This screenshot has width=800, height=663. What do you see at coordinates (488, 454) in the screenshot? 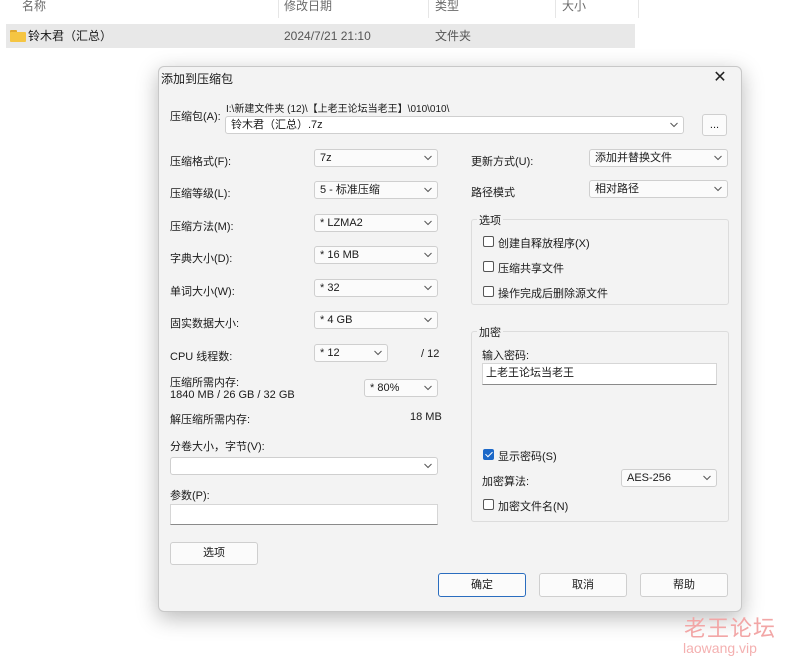
I see `show-password-checkbox` at bounding box center [488, 454].